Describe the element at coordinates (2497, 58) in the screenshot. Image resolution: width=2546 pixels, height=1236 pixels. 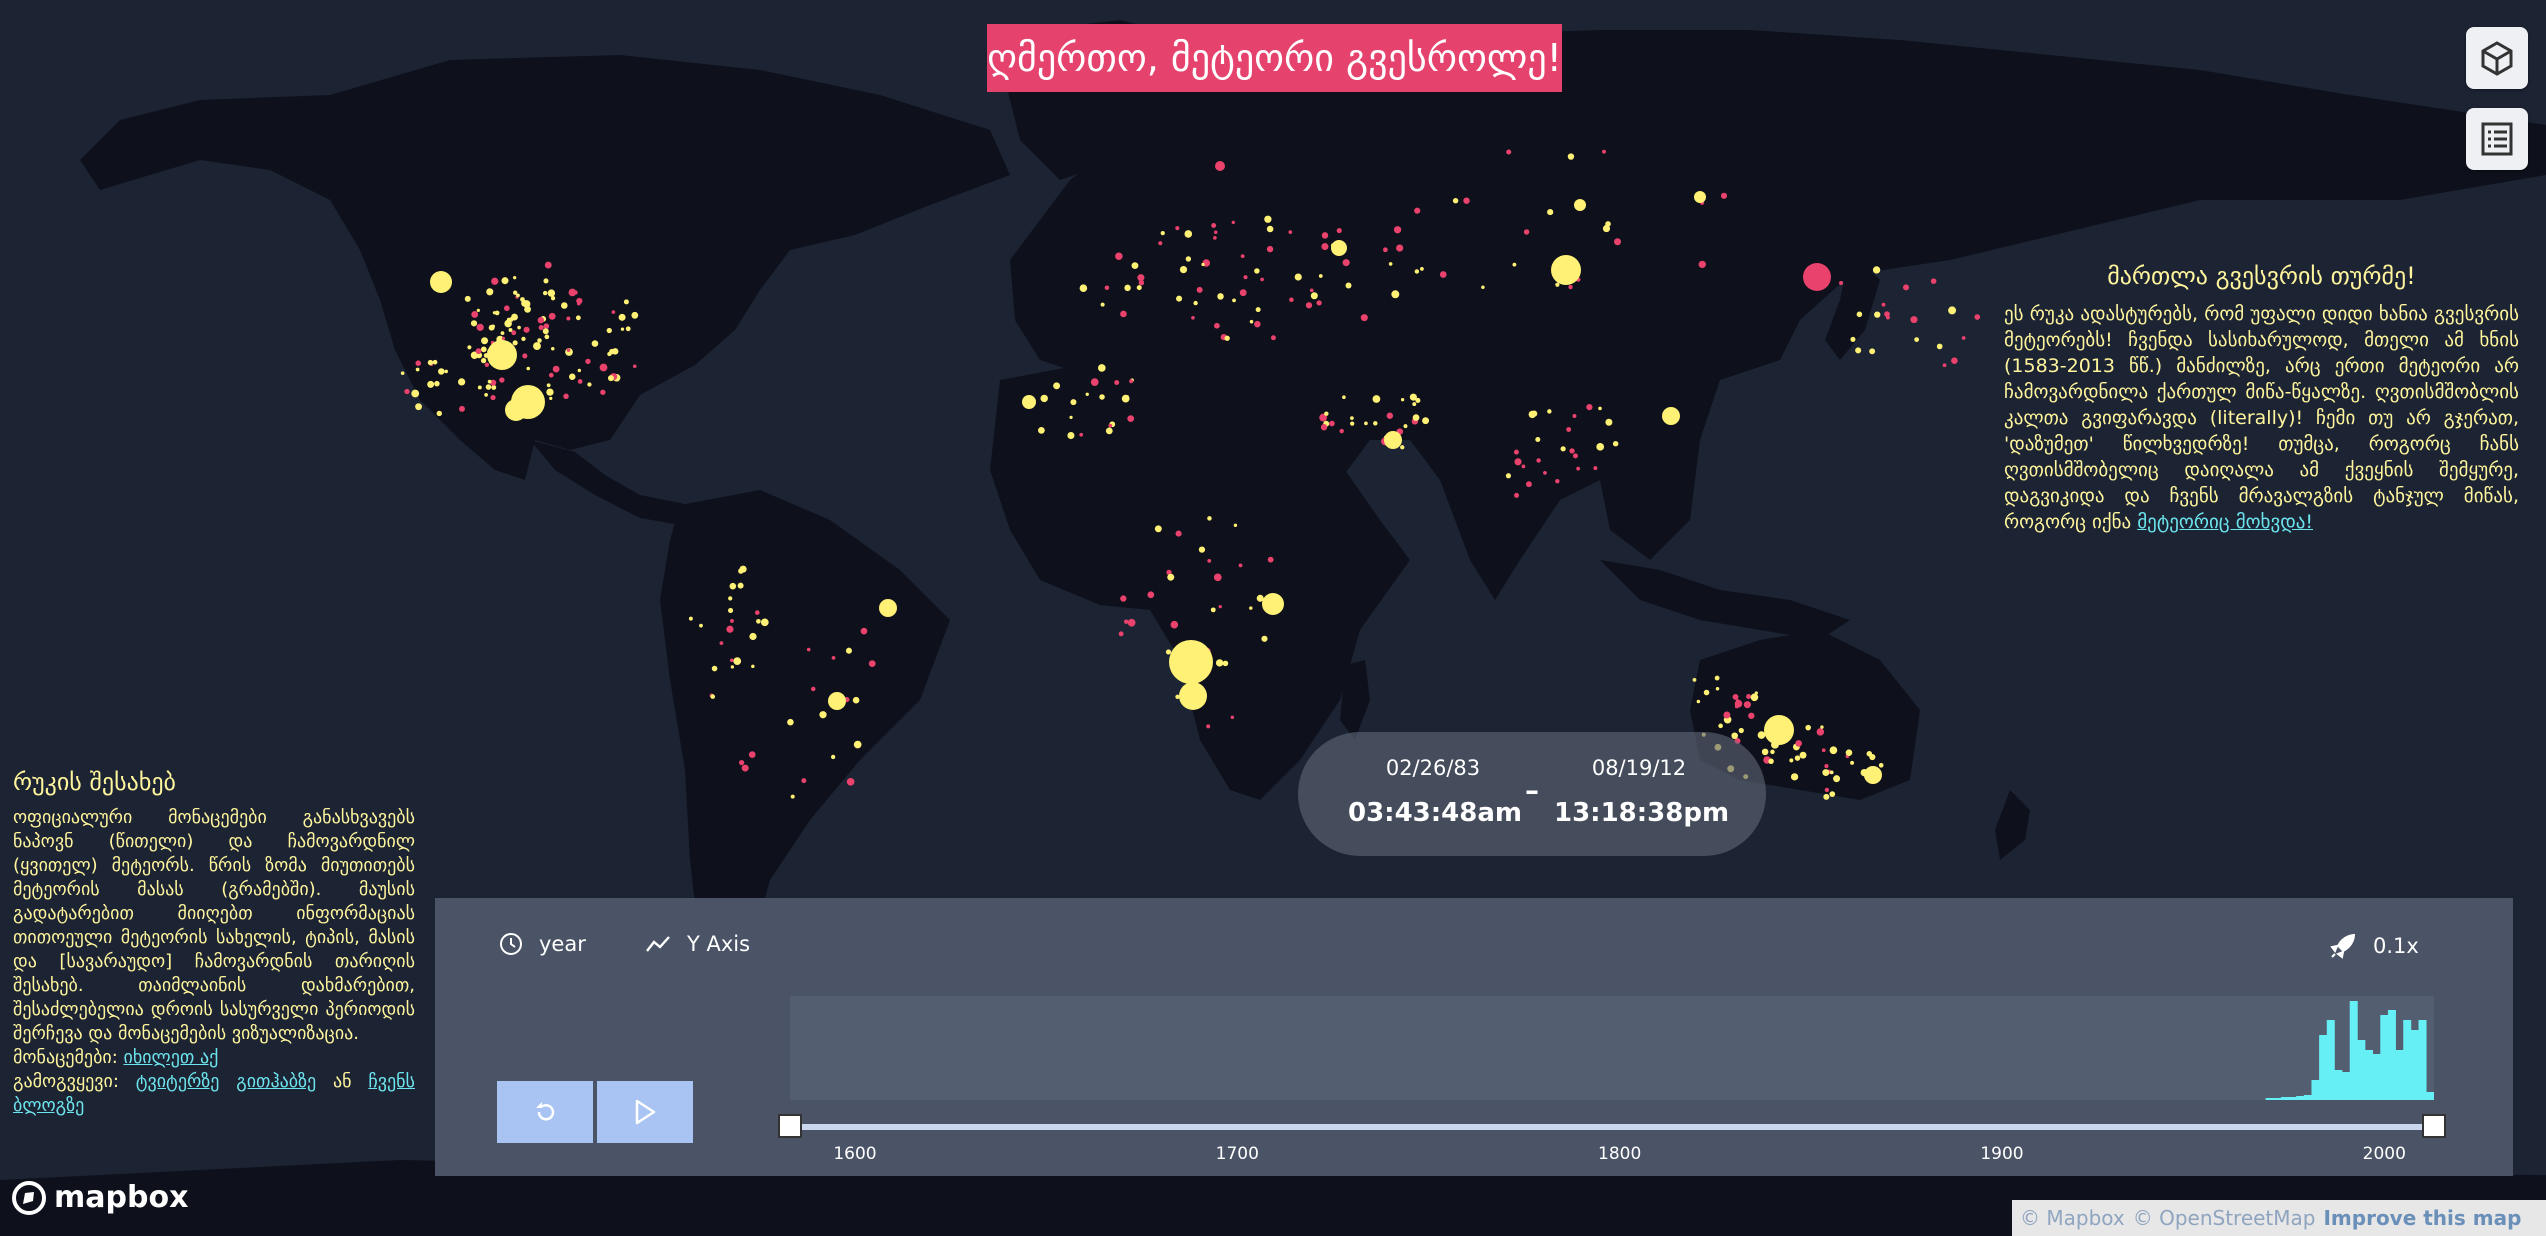
I see `view-3d-button` at that location.